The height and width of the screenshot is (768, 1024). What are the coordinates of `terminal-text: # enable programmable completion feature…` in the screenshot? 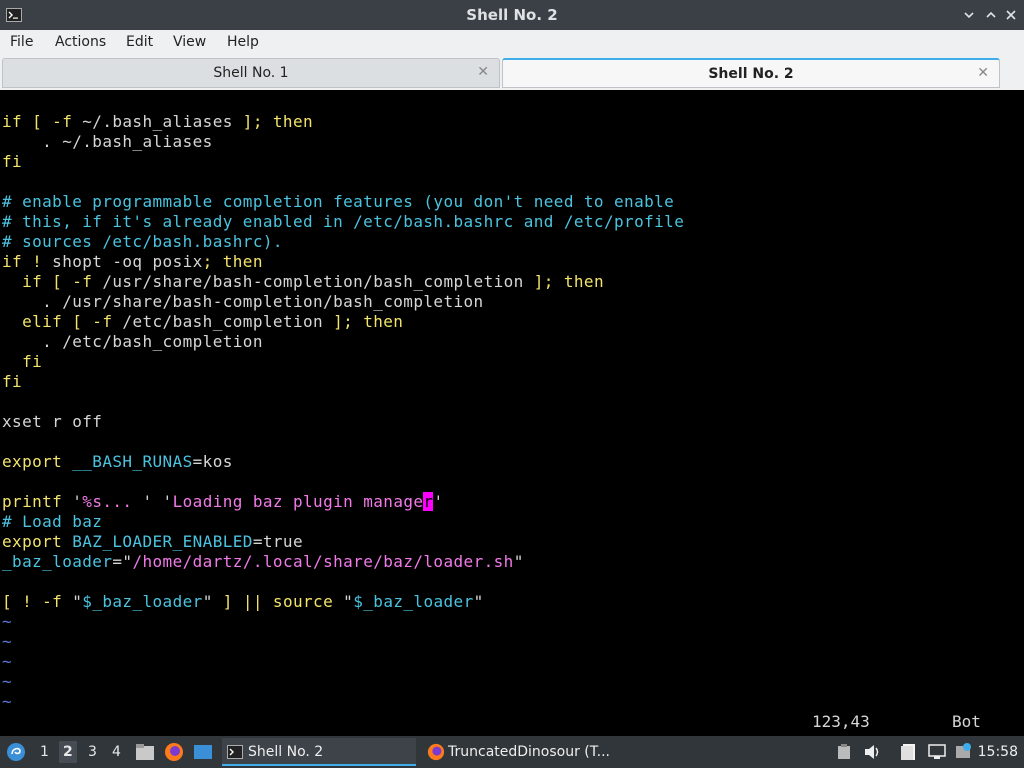 It's located at (338, 201).